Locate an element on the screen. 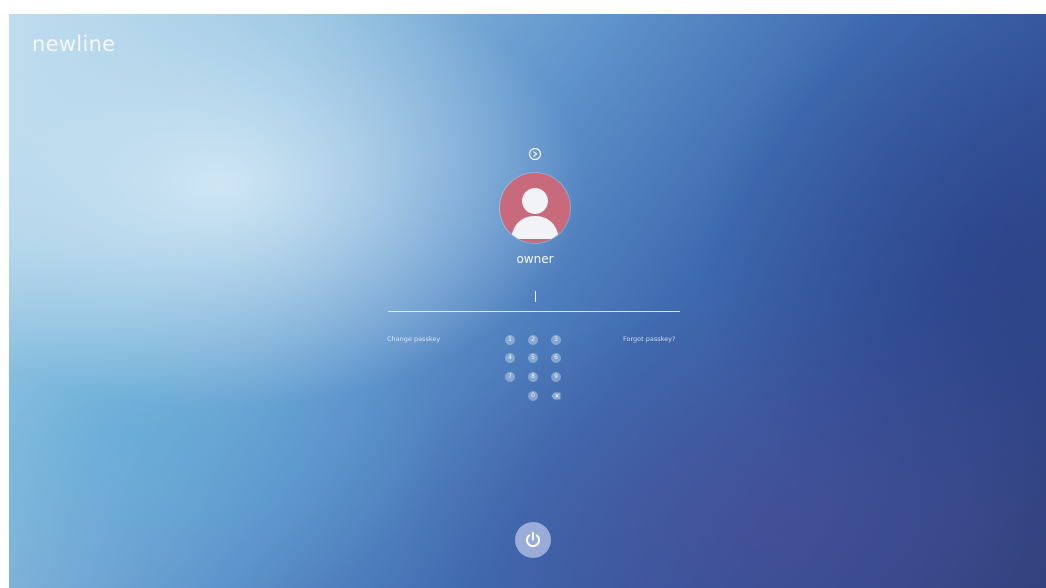  keypad-key-7: 7 is located at coordinates (510, 377).